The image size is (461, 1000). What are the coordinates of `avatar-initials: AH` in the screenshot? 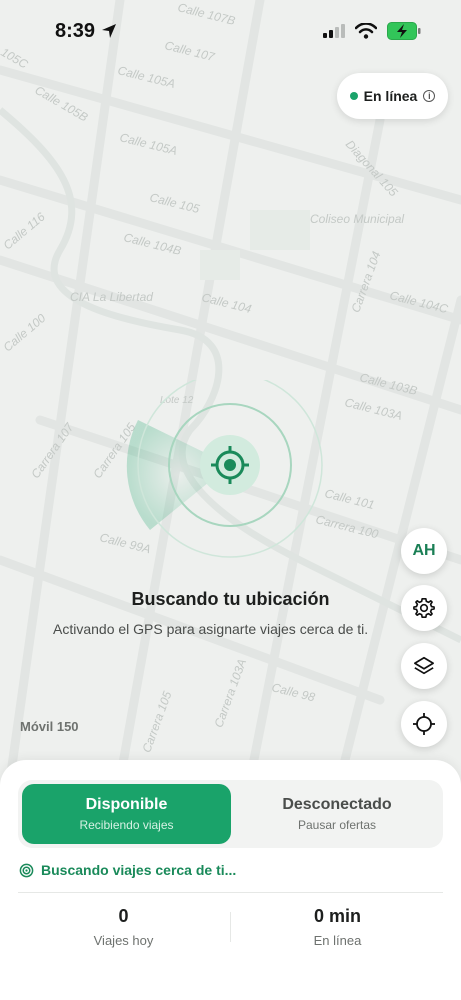 It's located at (424, 550).